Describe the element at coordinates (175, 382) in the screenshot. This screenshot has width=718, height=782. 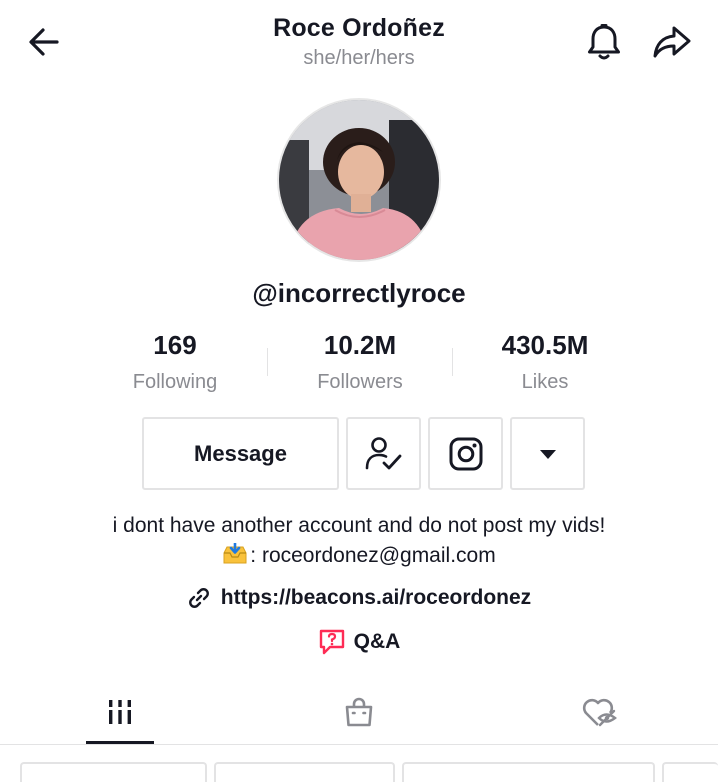
I see `stat-label: Following` at that location.